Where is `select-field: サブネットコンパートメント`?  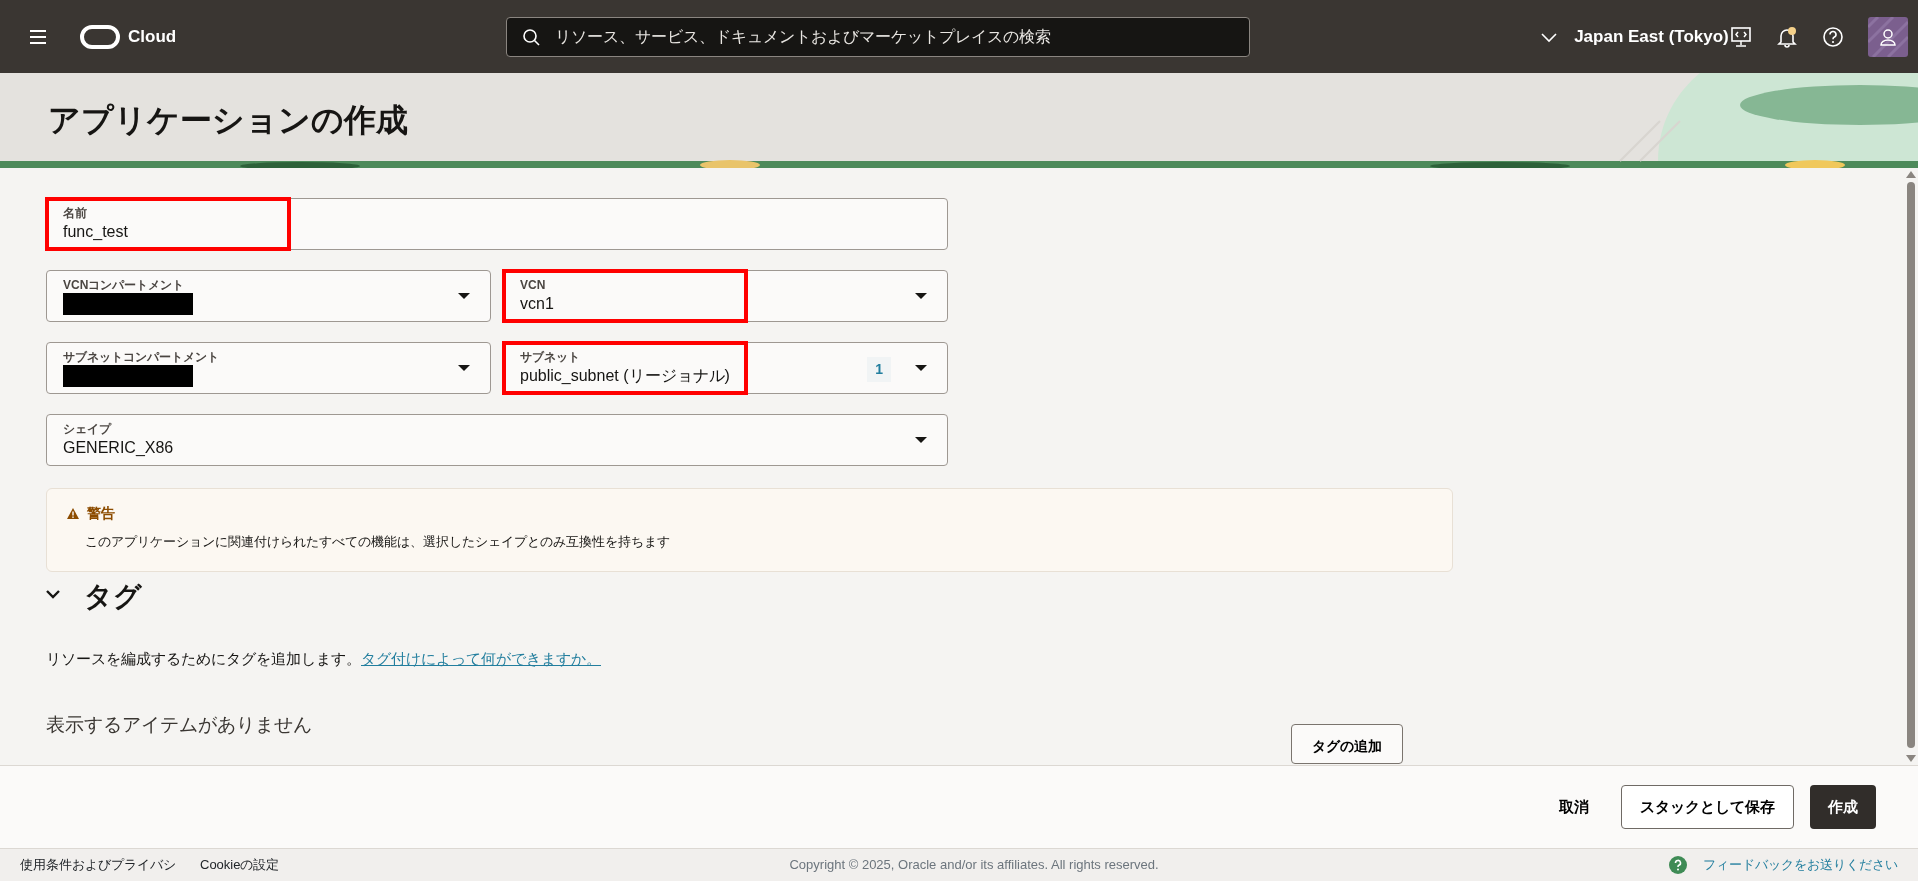 select-field: サブネットコンパートメント is located at coordinates (268, 368).